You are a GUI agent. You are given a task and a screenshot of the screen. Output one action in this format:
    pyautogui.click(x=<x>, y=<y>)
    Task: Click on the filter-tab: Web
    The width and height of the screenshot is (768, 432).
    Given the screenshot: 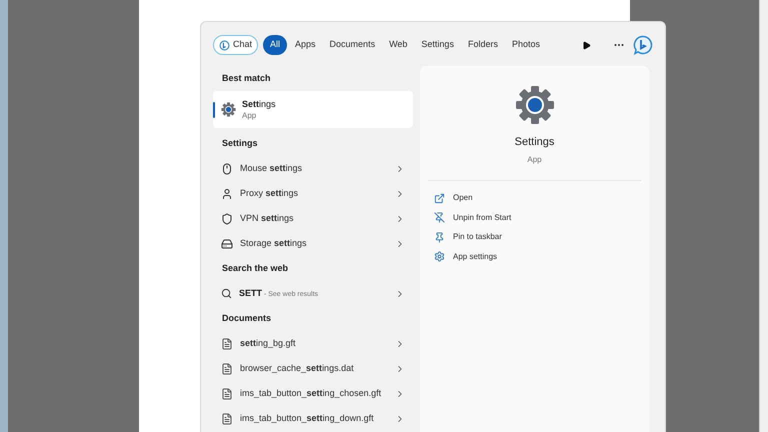 What is the action you would take?
    pyautogui.click(x=398, y=45)
    